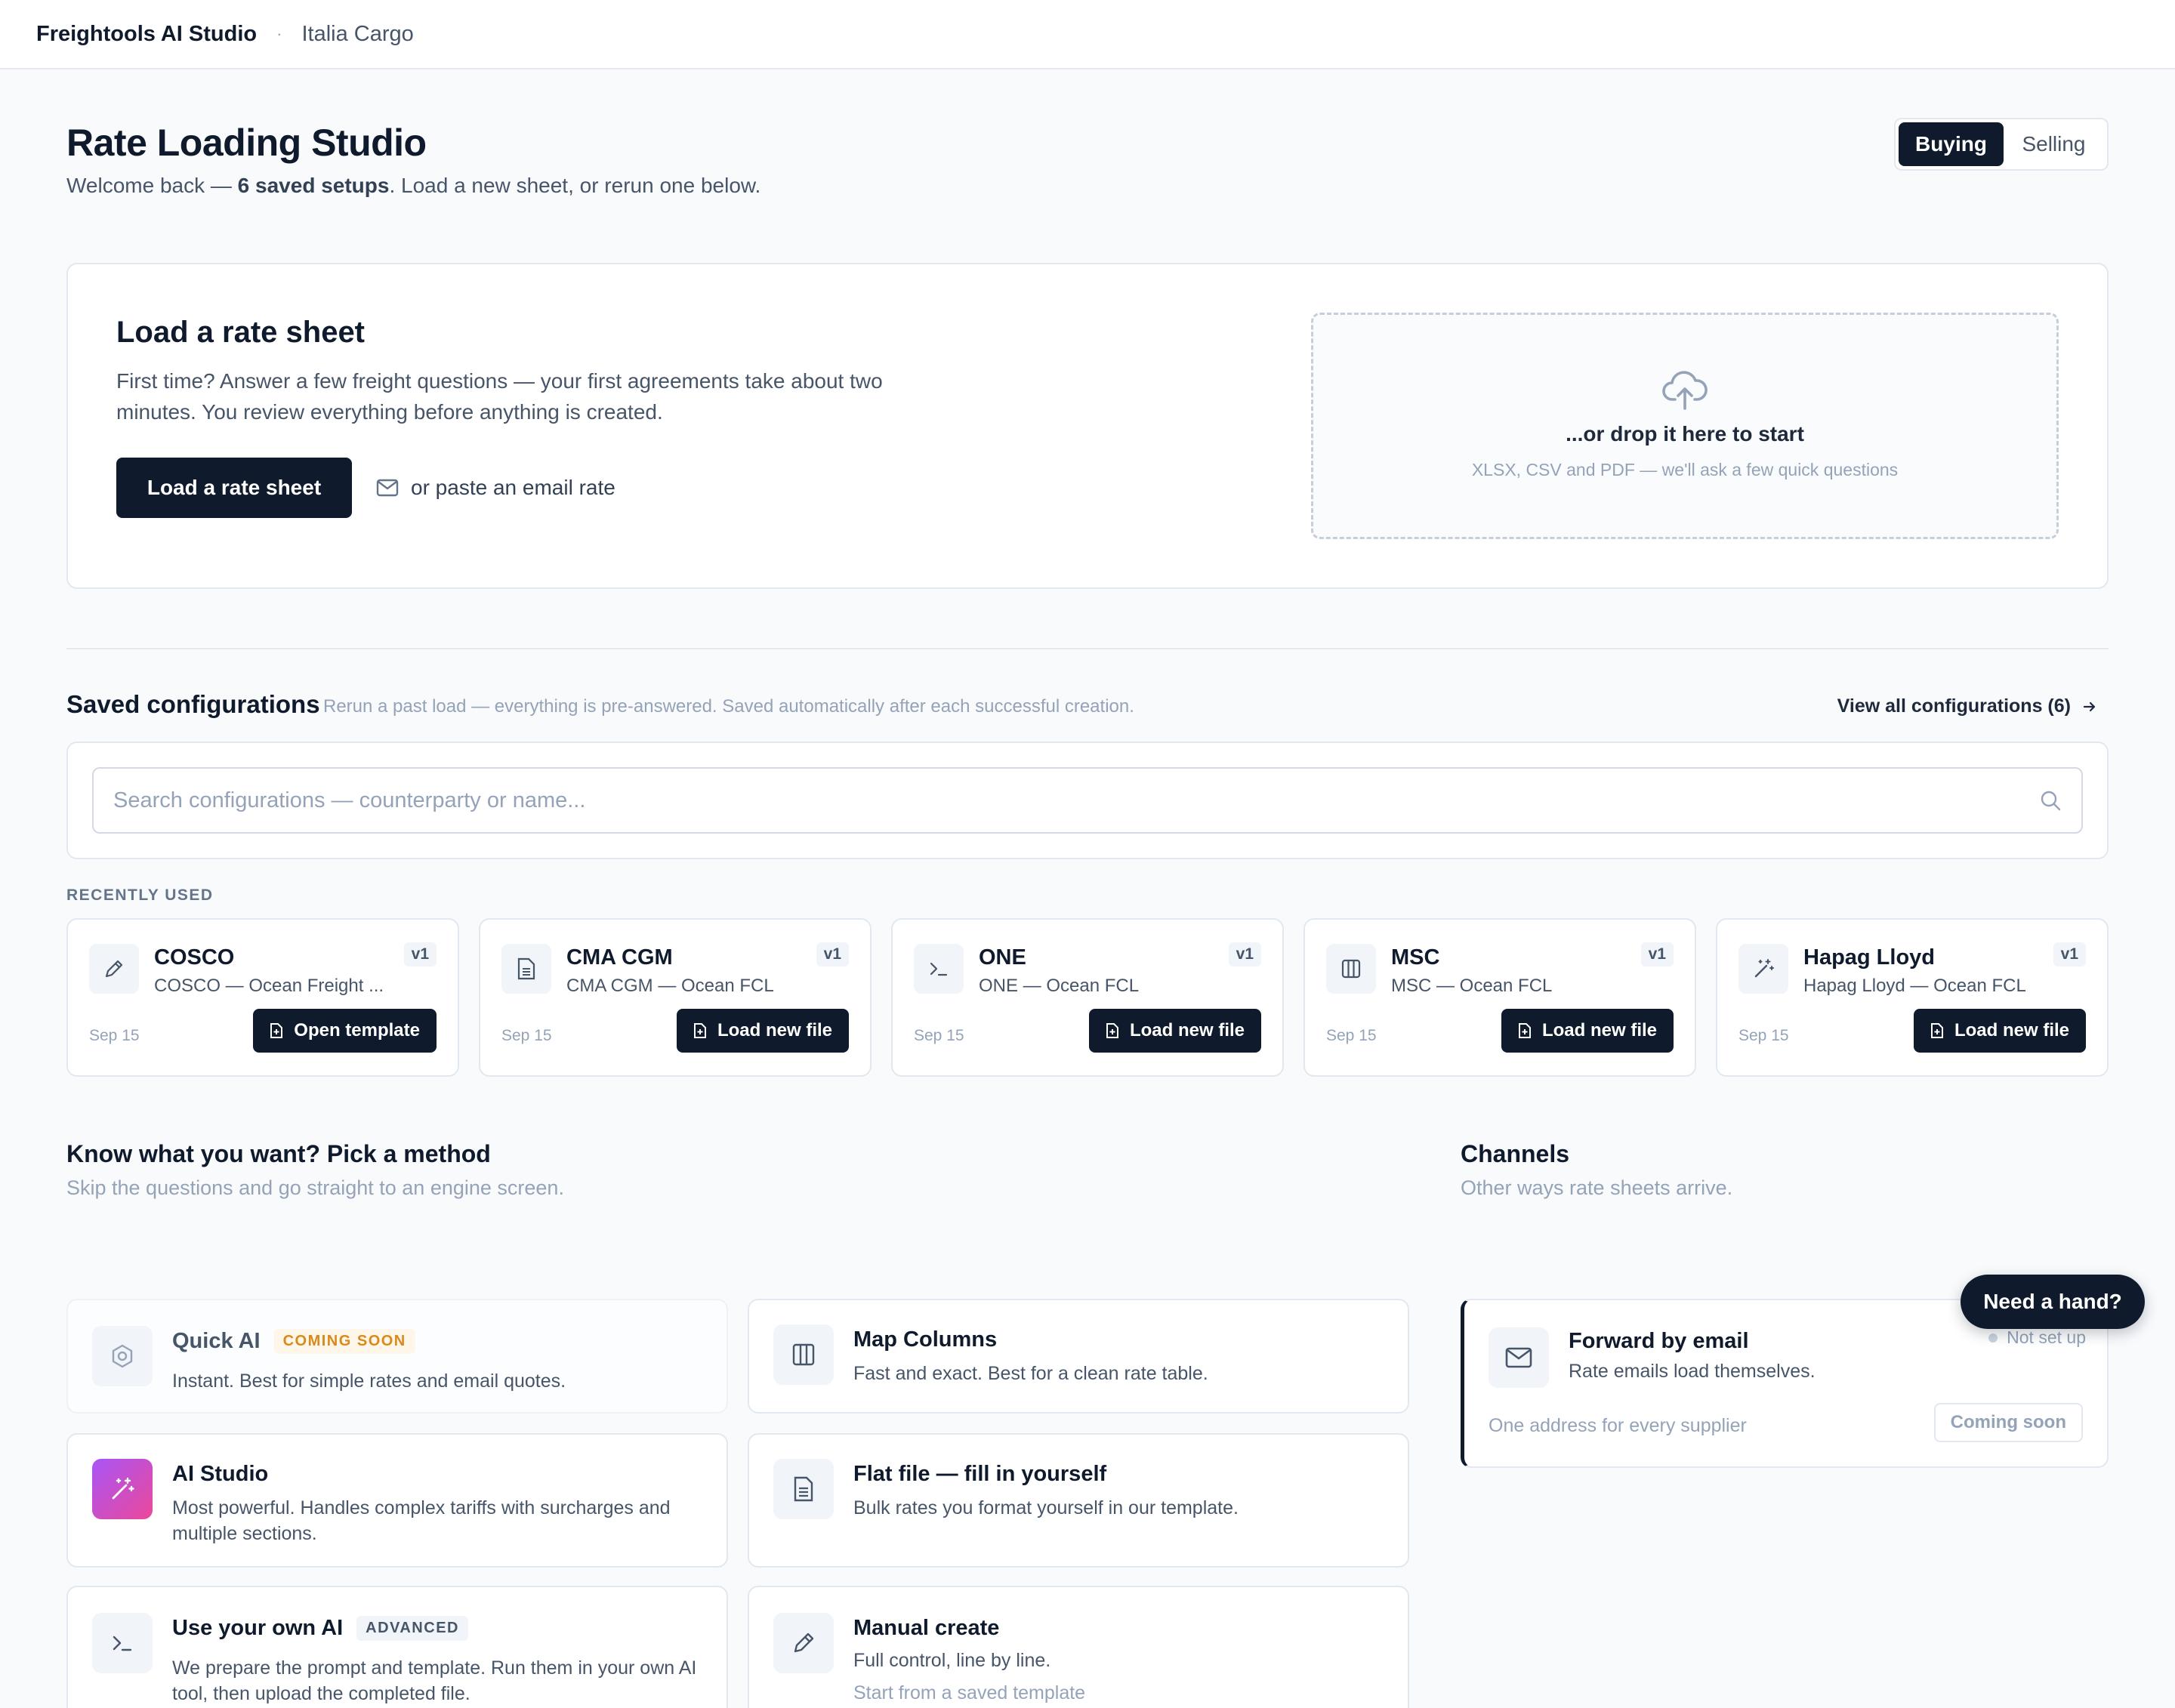 This screenshot has width=2175, height=1708. Describe the element at coordinates (1869, 957) in the screenshot. I see `config-name: Hapag Lloyd` at that location.